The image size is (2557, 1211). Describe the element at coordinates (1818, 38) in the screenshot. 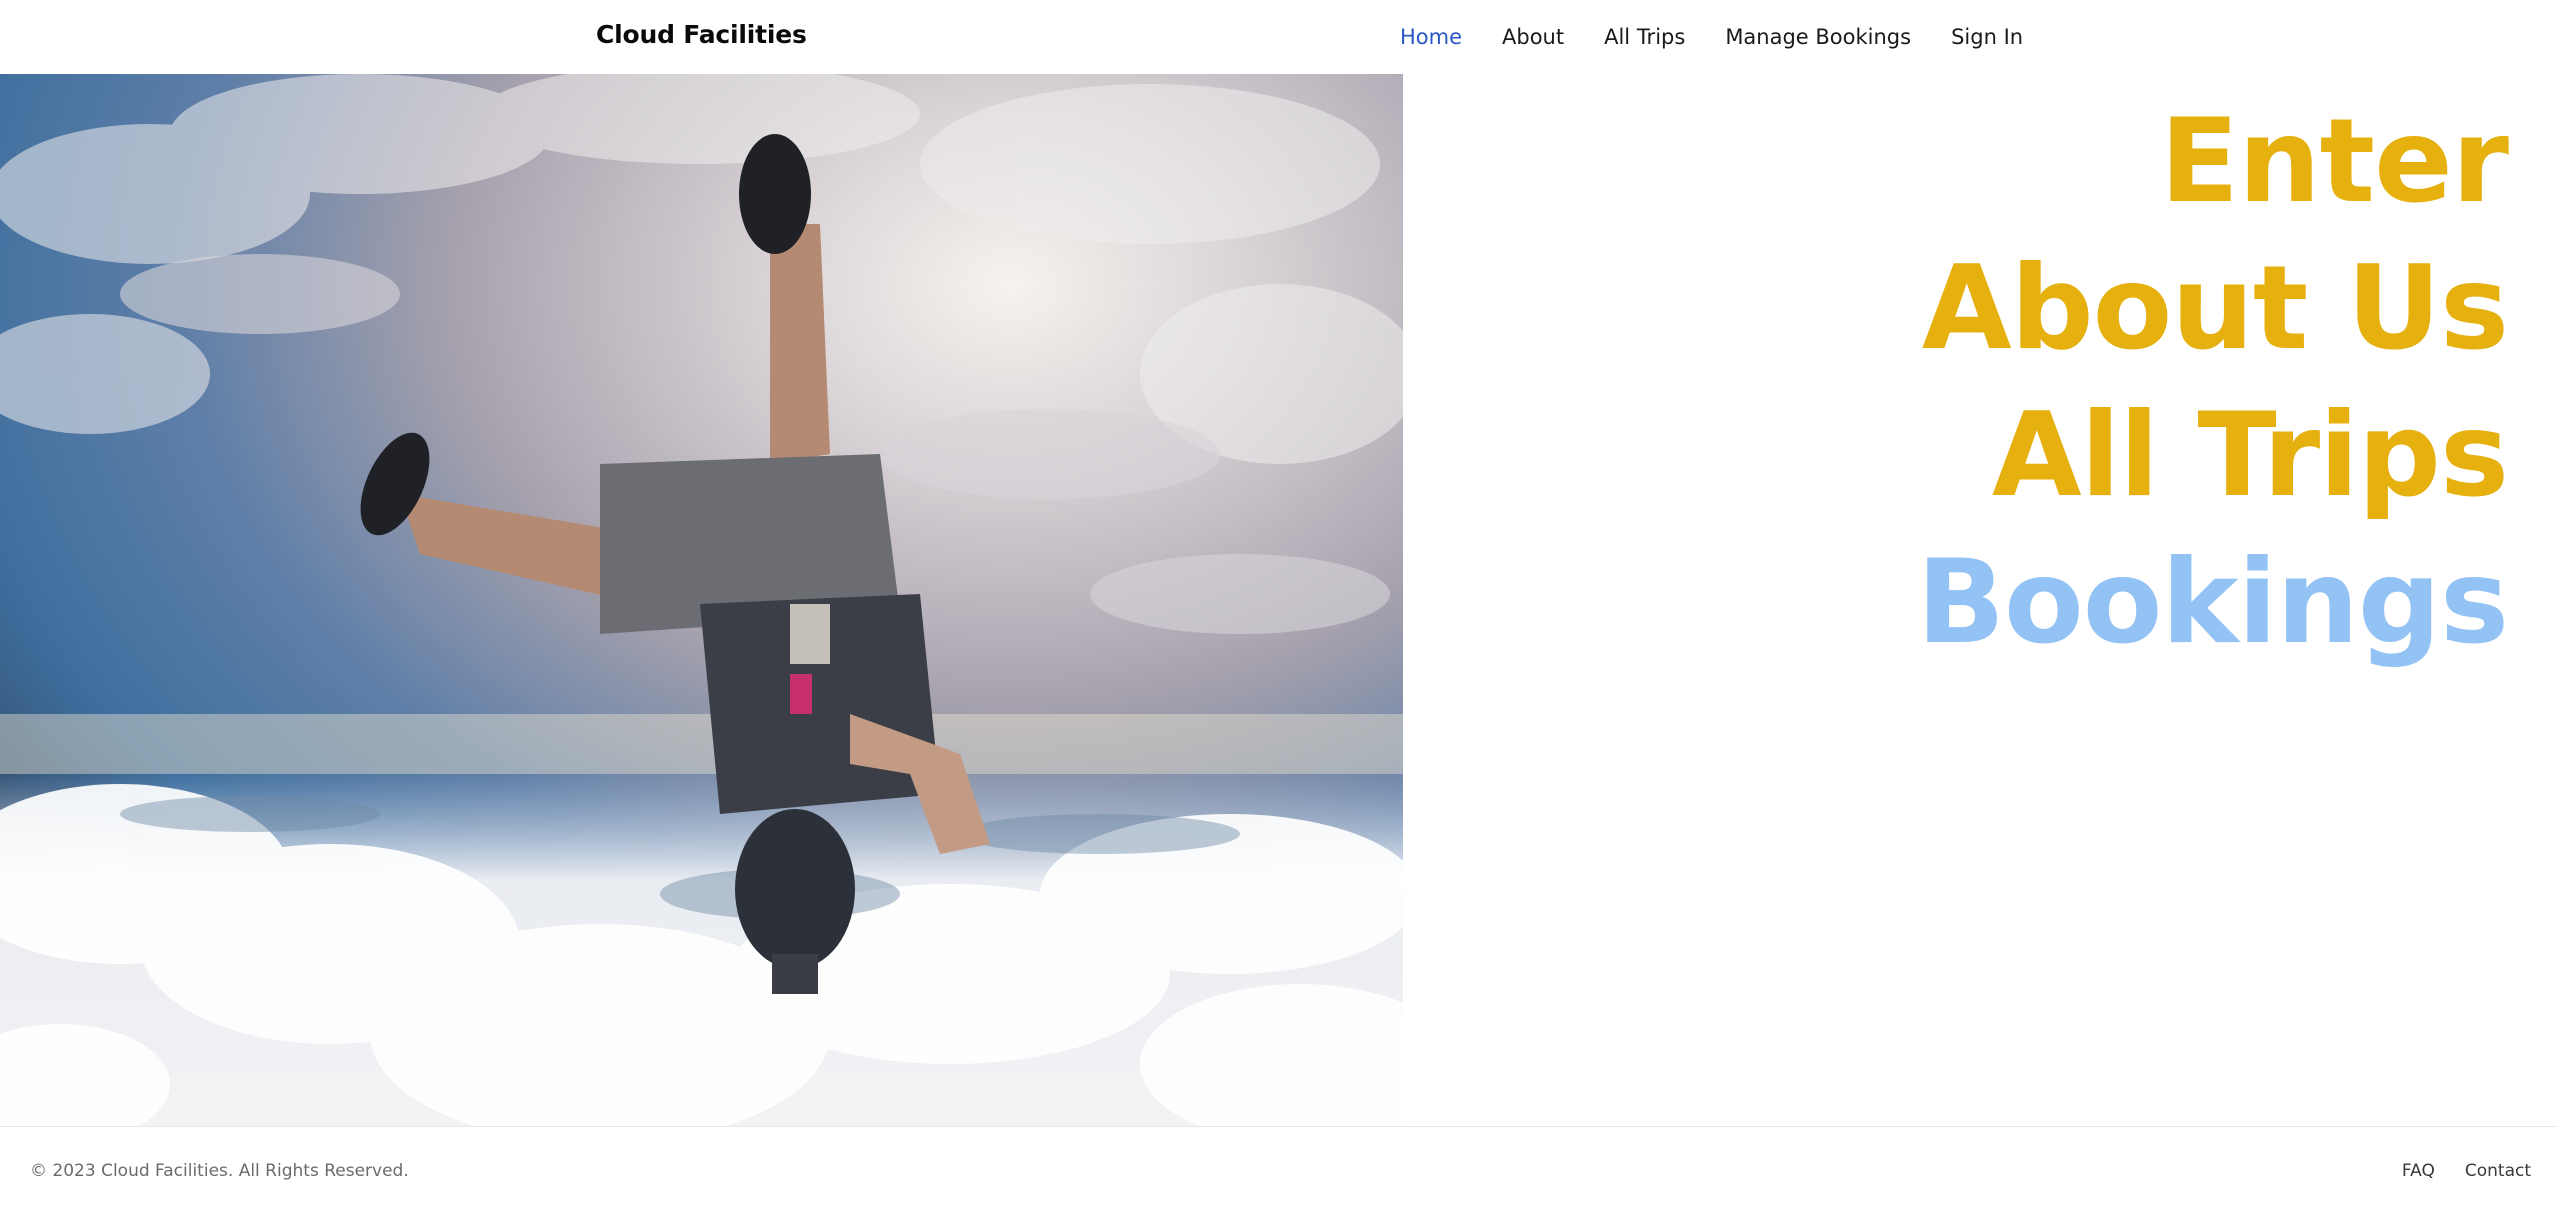

I see `nav-link-manage-bookings: Manage Bookings` at that location.